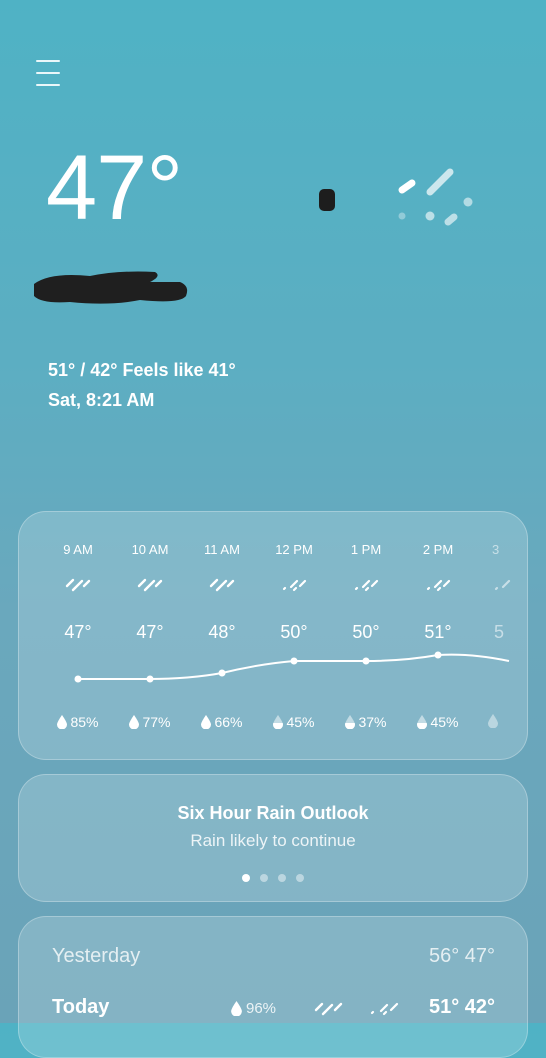 The width and height of the screenshot is (546, 1058). I want to click on hour-time: 1 PM, so click(366, 549).